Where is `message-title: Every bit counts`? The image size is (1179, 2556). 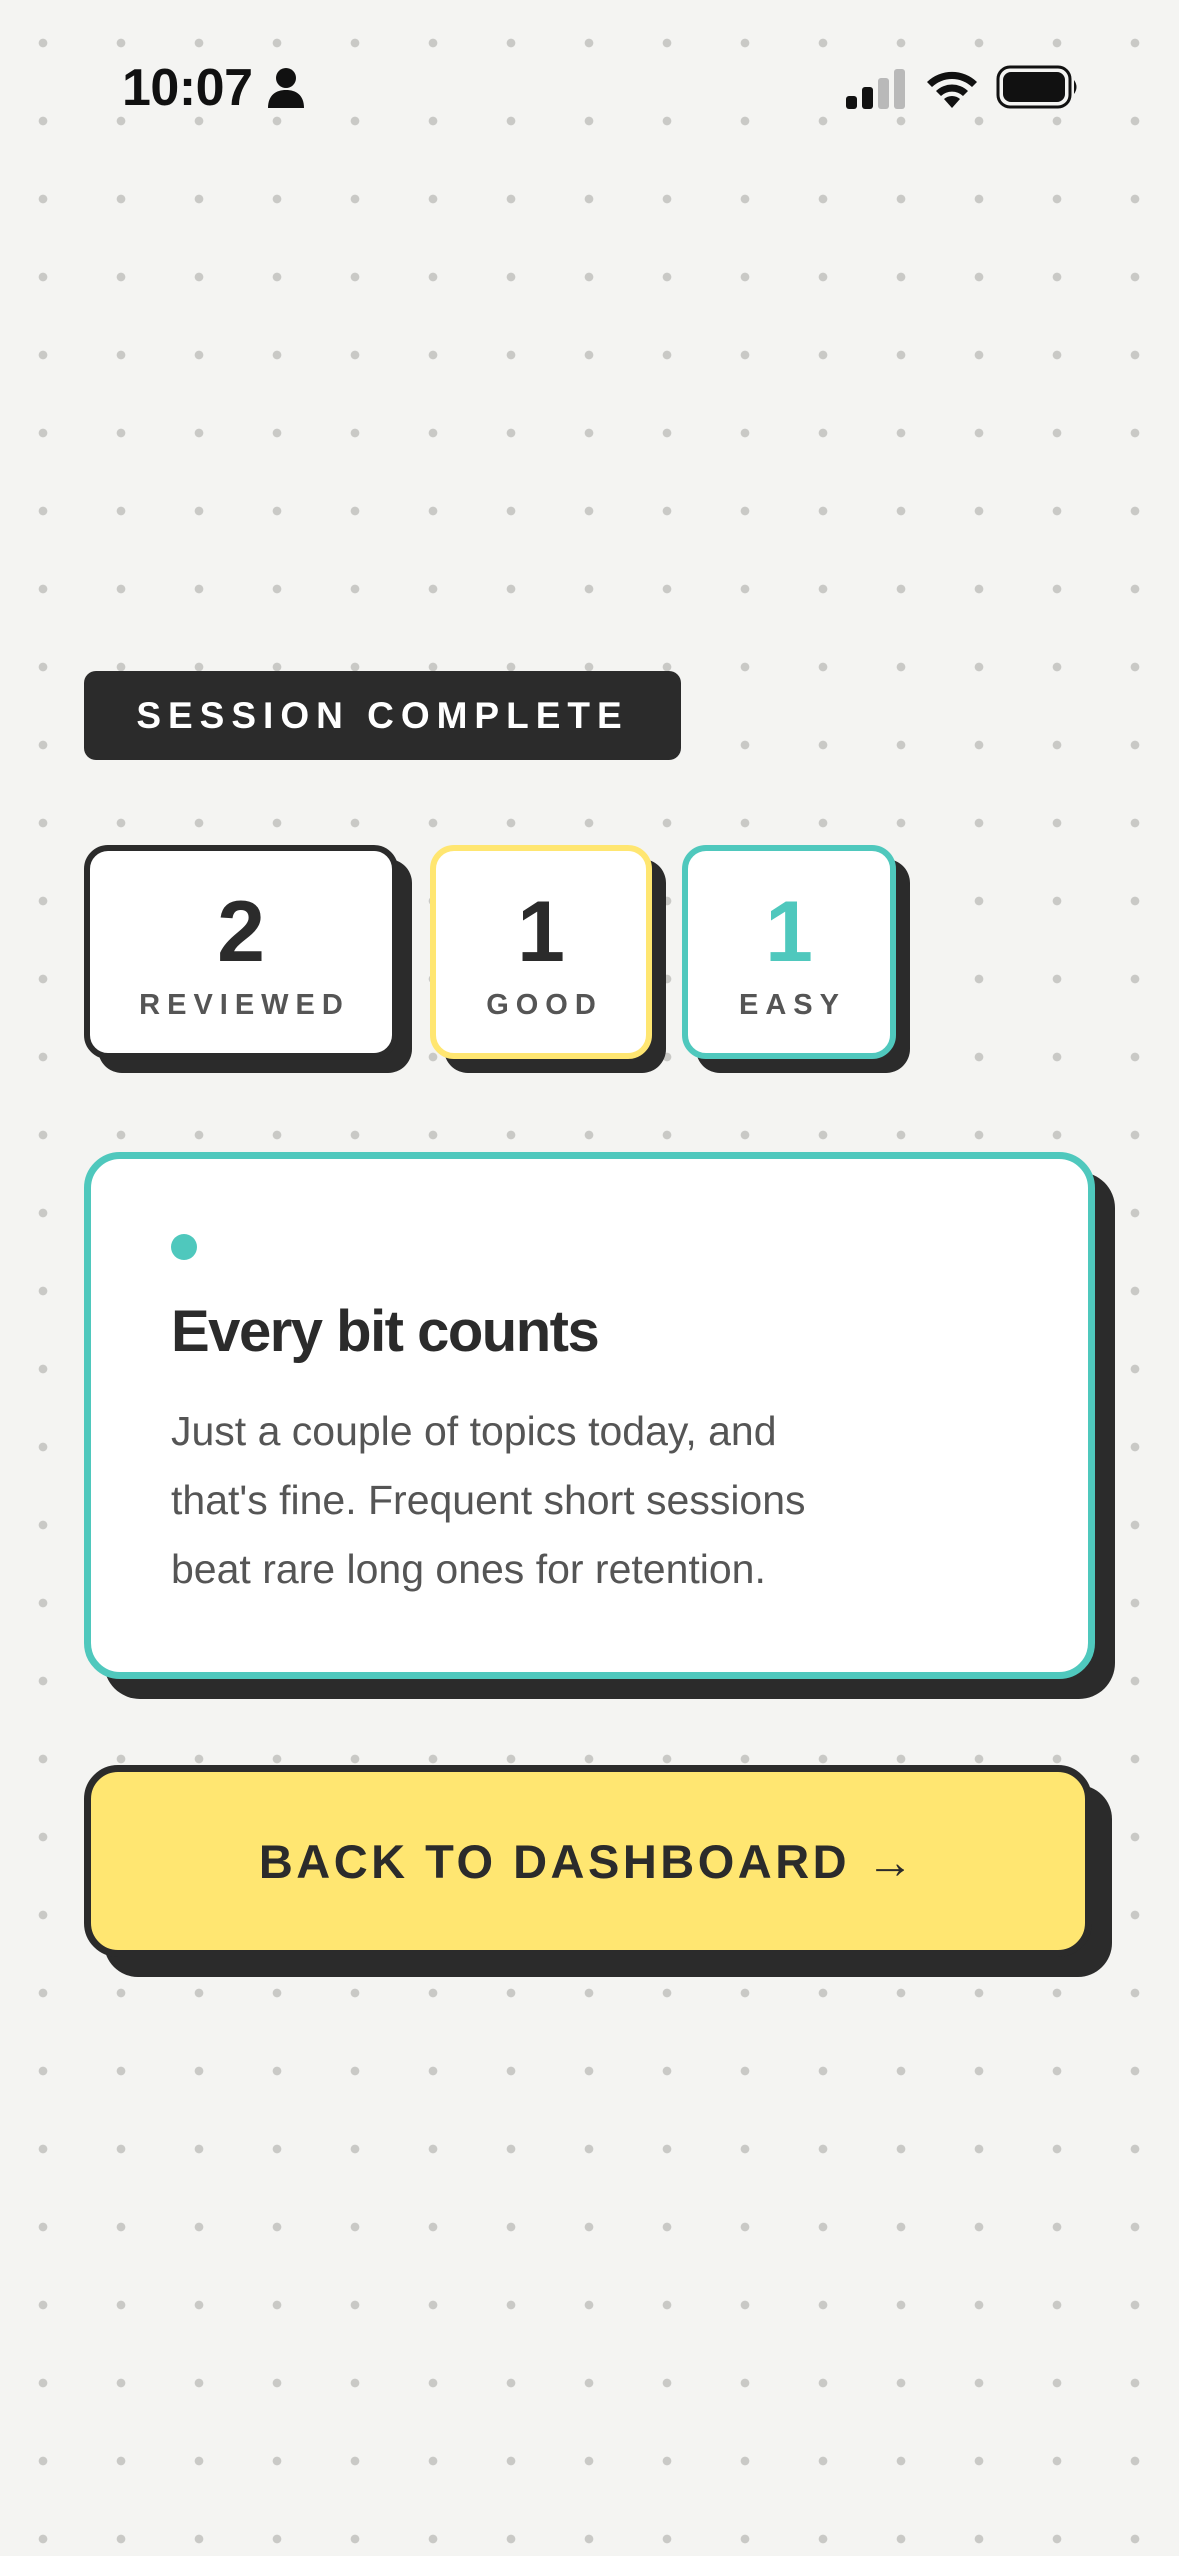 message-title: Every bit counts is located at coordinates (385, 1331).